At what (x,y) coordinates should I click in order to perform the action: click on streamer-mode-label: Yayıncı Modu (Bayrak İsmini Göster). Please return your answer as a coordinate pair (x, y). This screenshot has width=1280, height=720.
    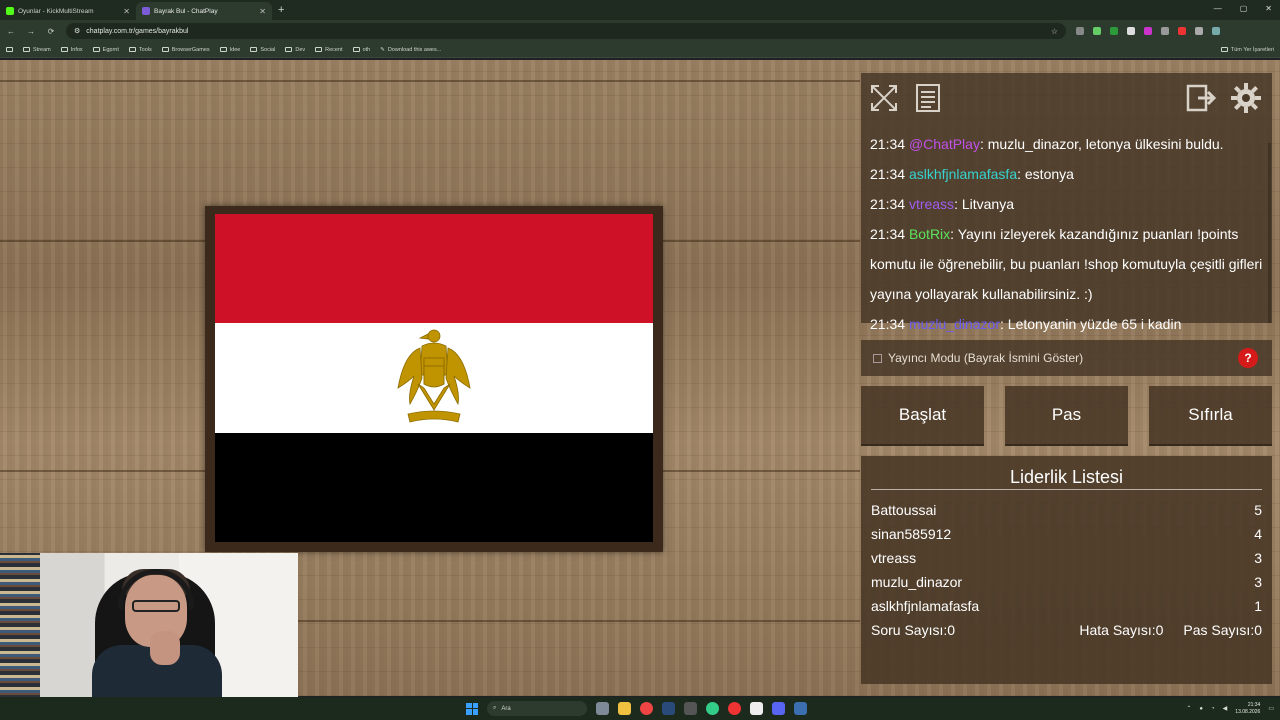
    Looking at the image, I should click on (986, 358).